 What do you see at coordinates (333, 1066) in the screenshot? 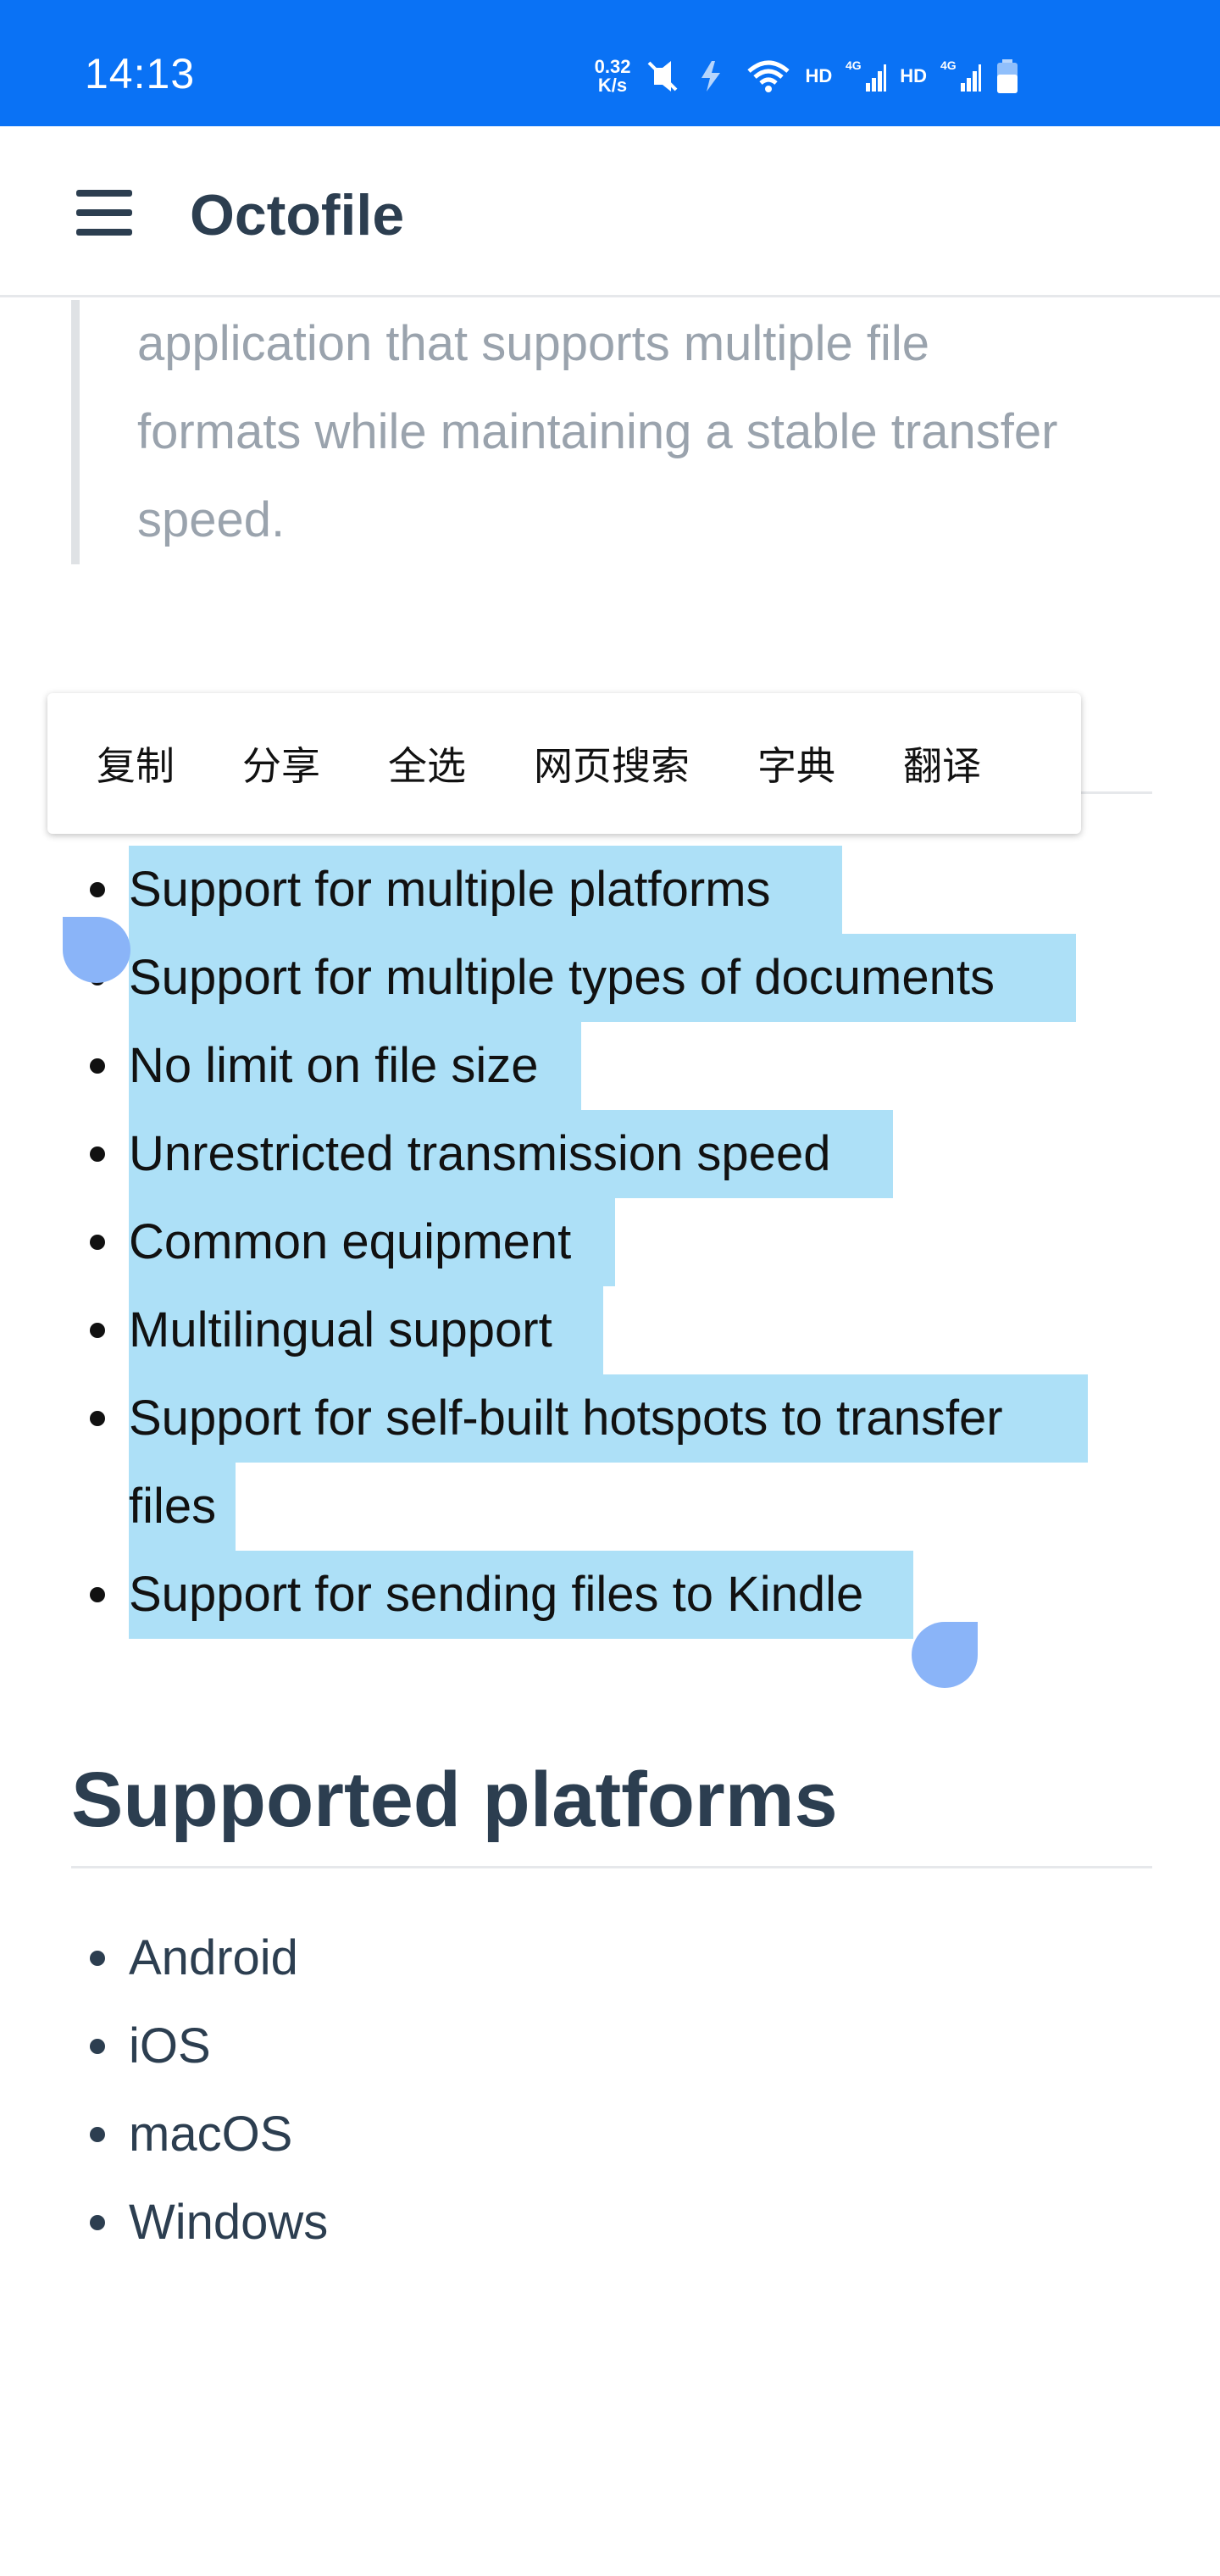
I see `list-item: No limit on file size` at bounding box center [333, 1066].